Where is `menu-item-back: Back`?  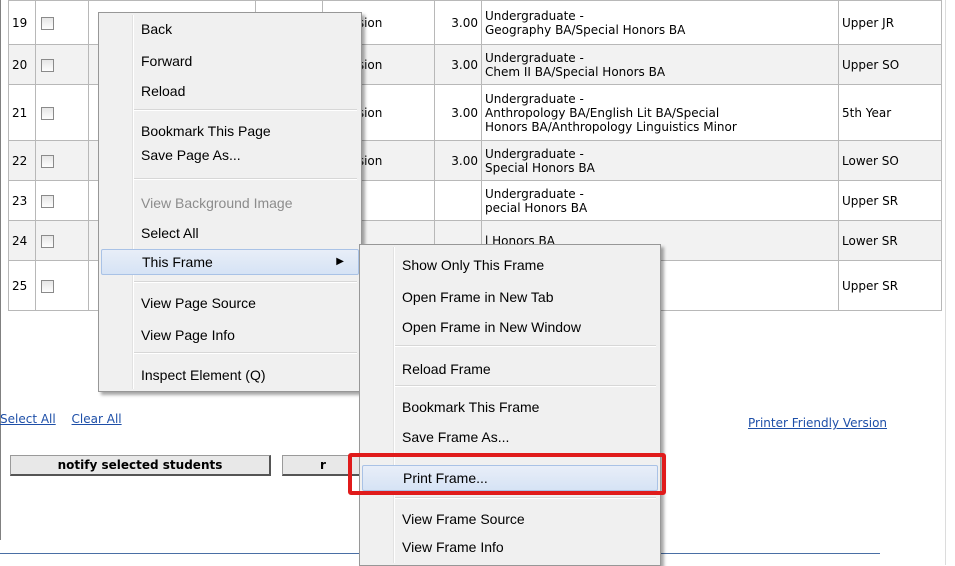
menu-item-back: Back is located at coordinates (230, 29).